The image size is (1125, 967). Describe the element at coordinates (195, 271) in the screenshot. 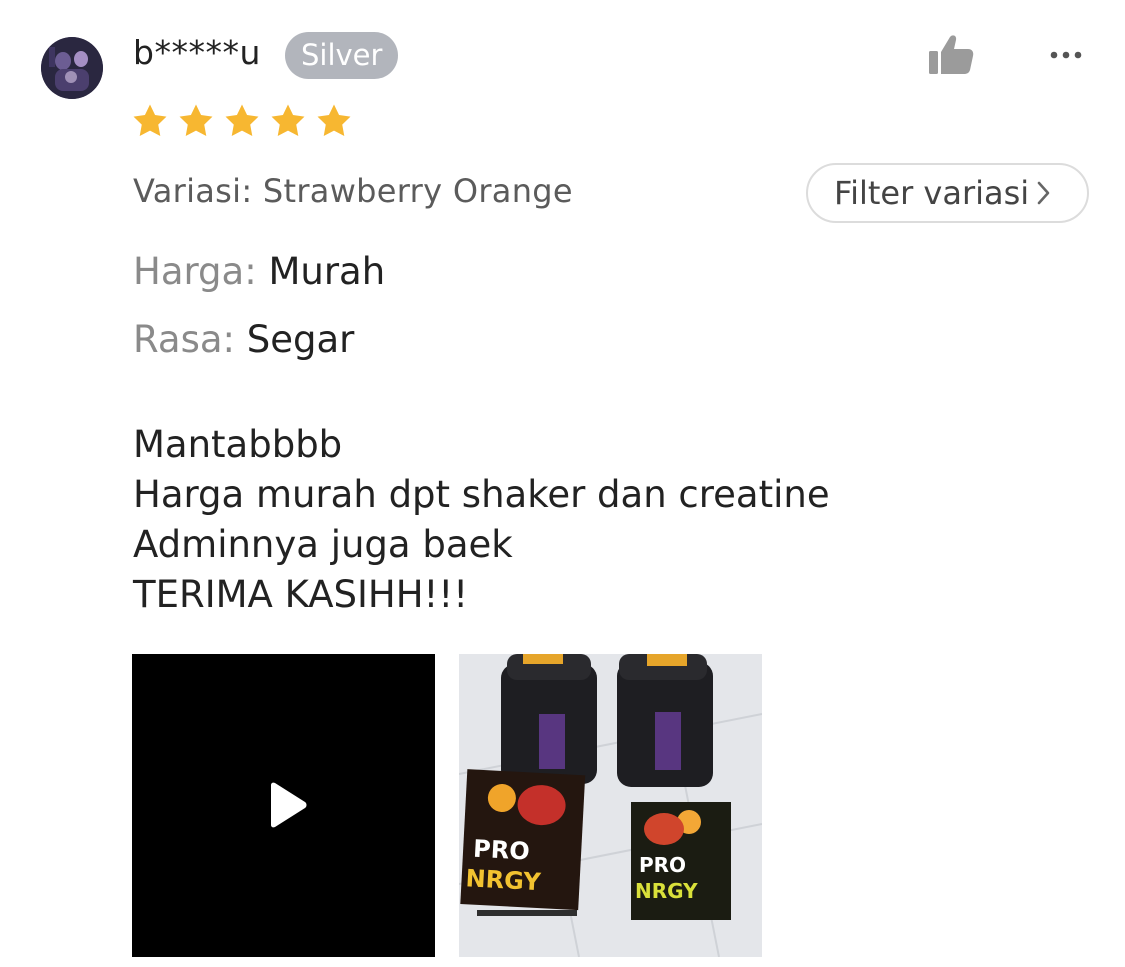

I see `attribute-key: Harga:` at that location.